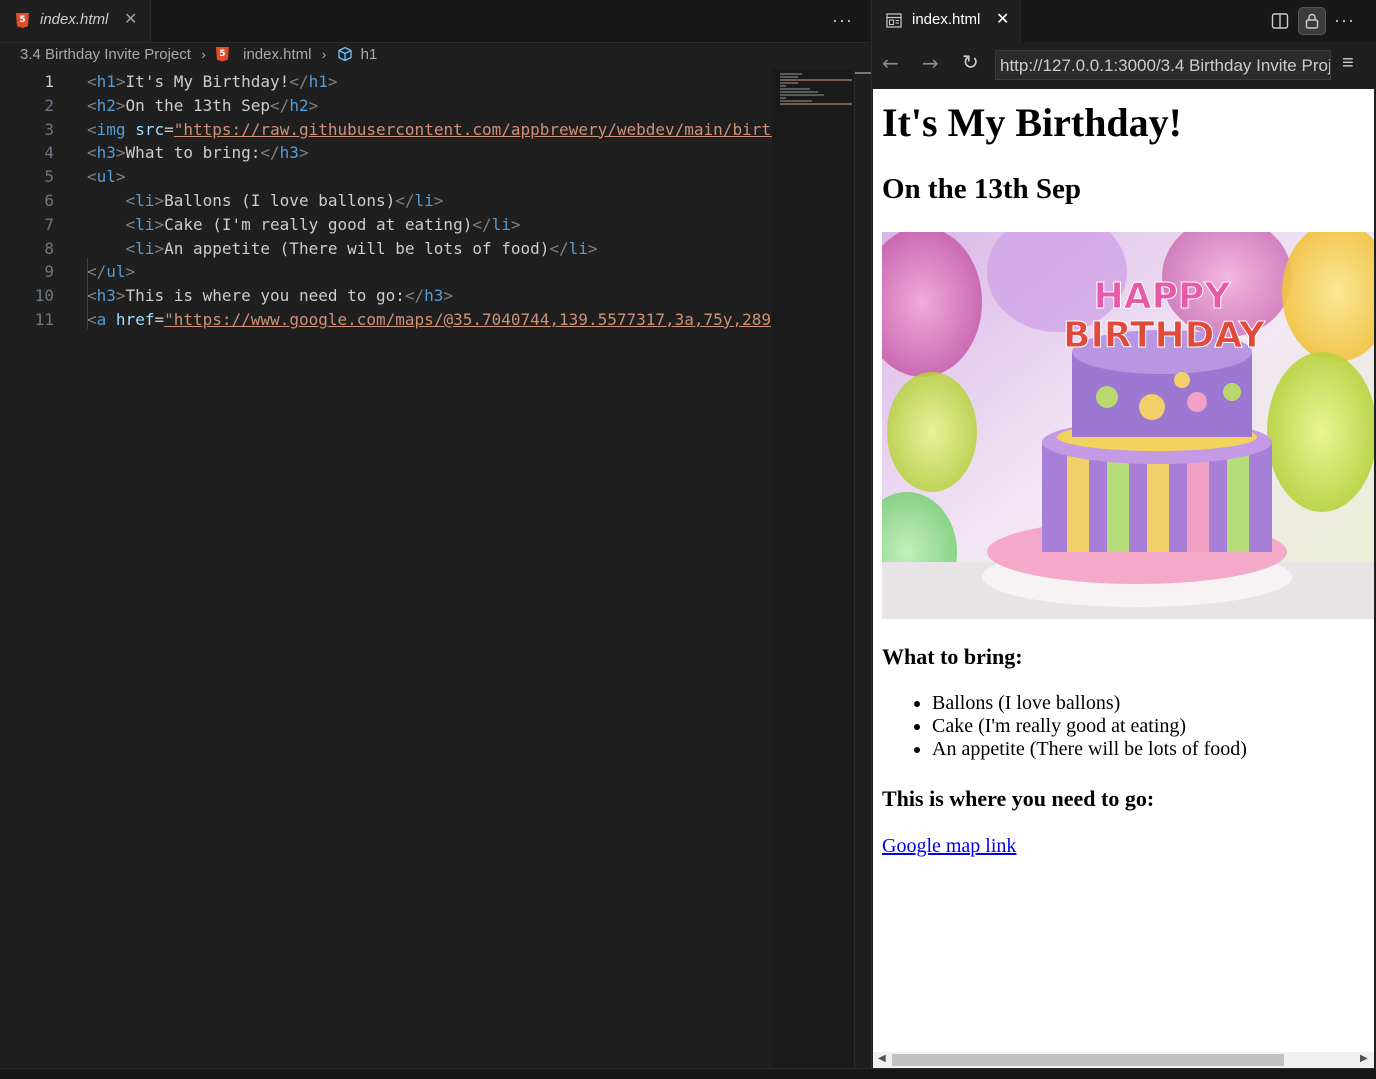 Image resolution: width=1376 pixels, height=1079 pixels. Describe the element at coordinates (386, 153) in the screenshot. I see `code-line: 4 <h3>What to bring:</h3>` at that location.